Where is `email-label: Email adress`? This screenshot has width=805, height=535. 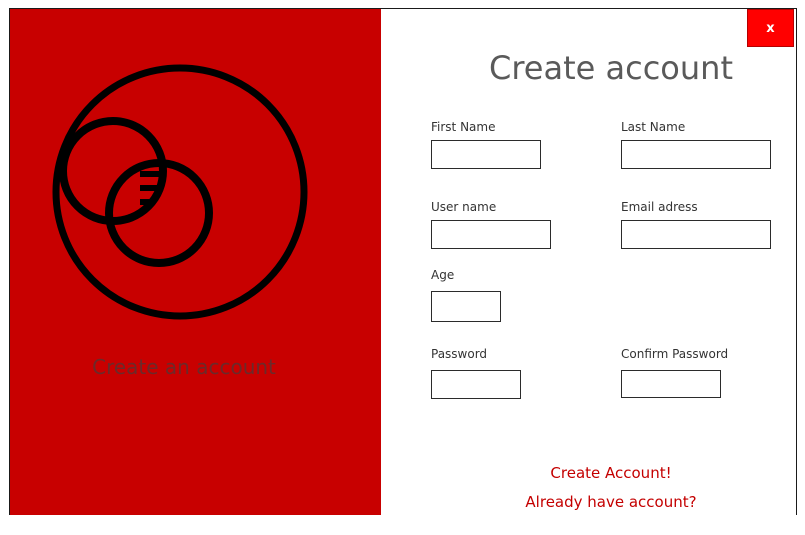 email-label: Email adress is located at coordinates (659, 207).